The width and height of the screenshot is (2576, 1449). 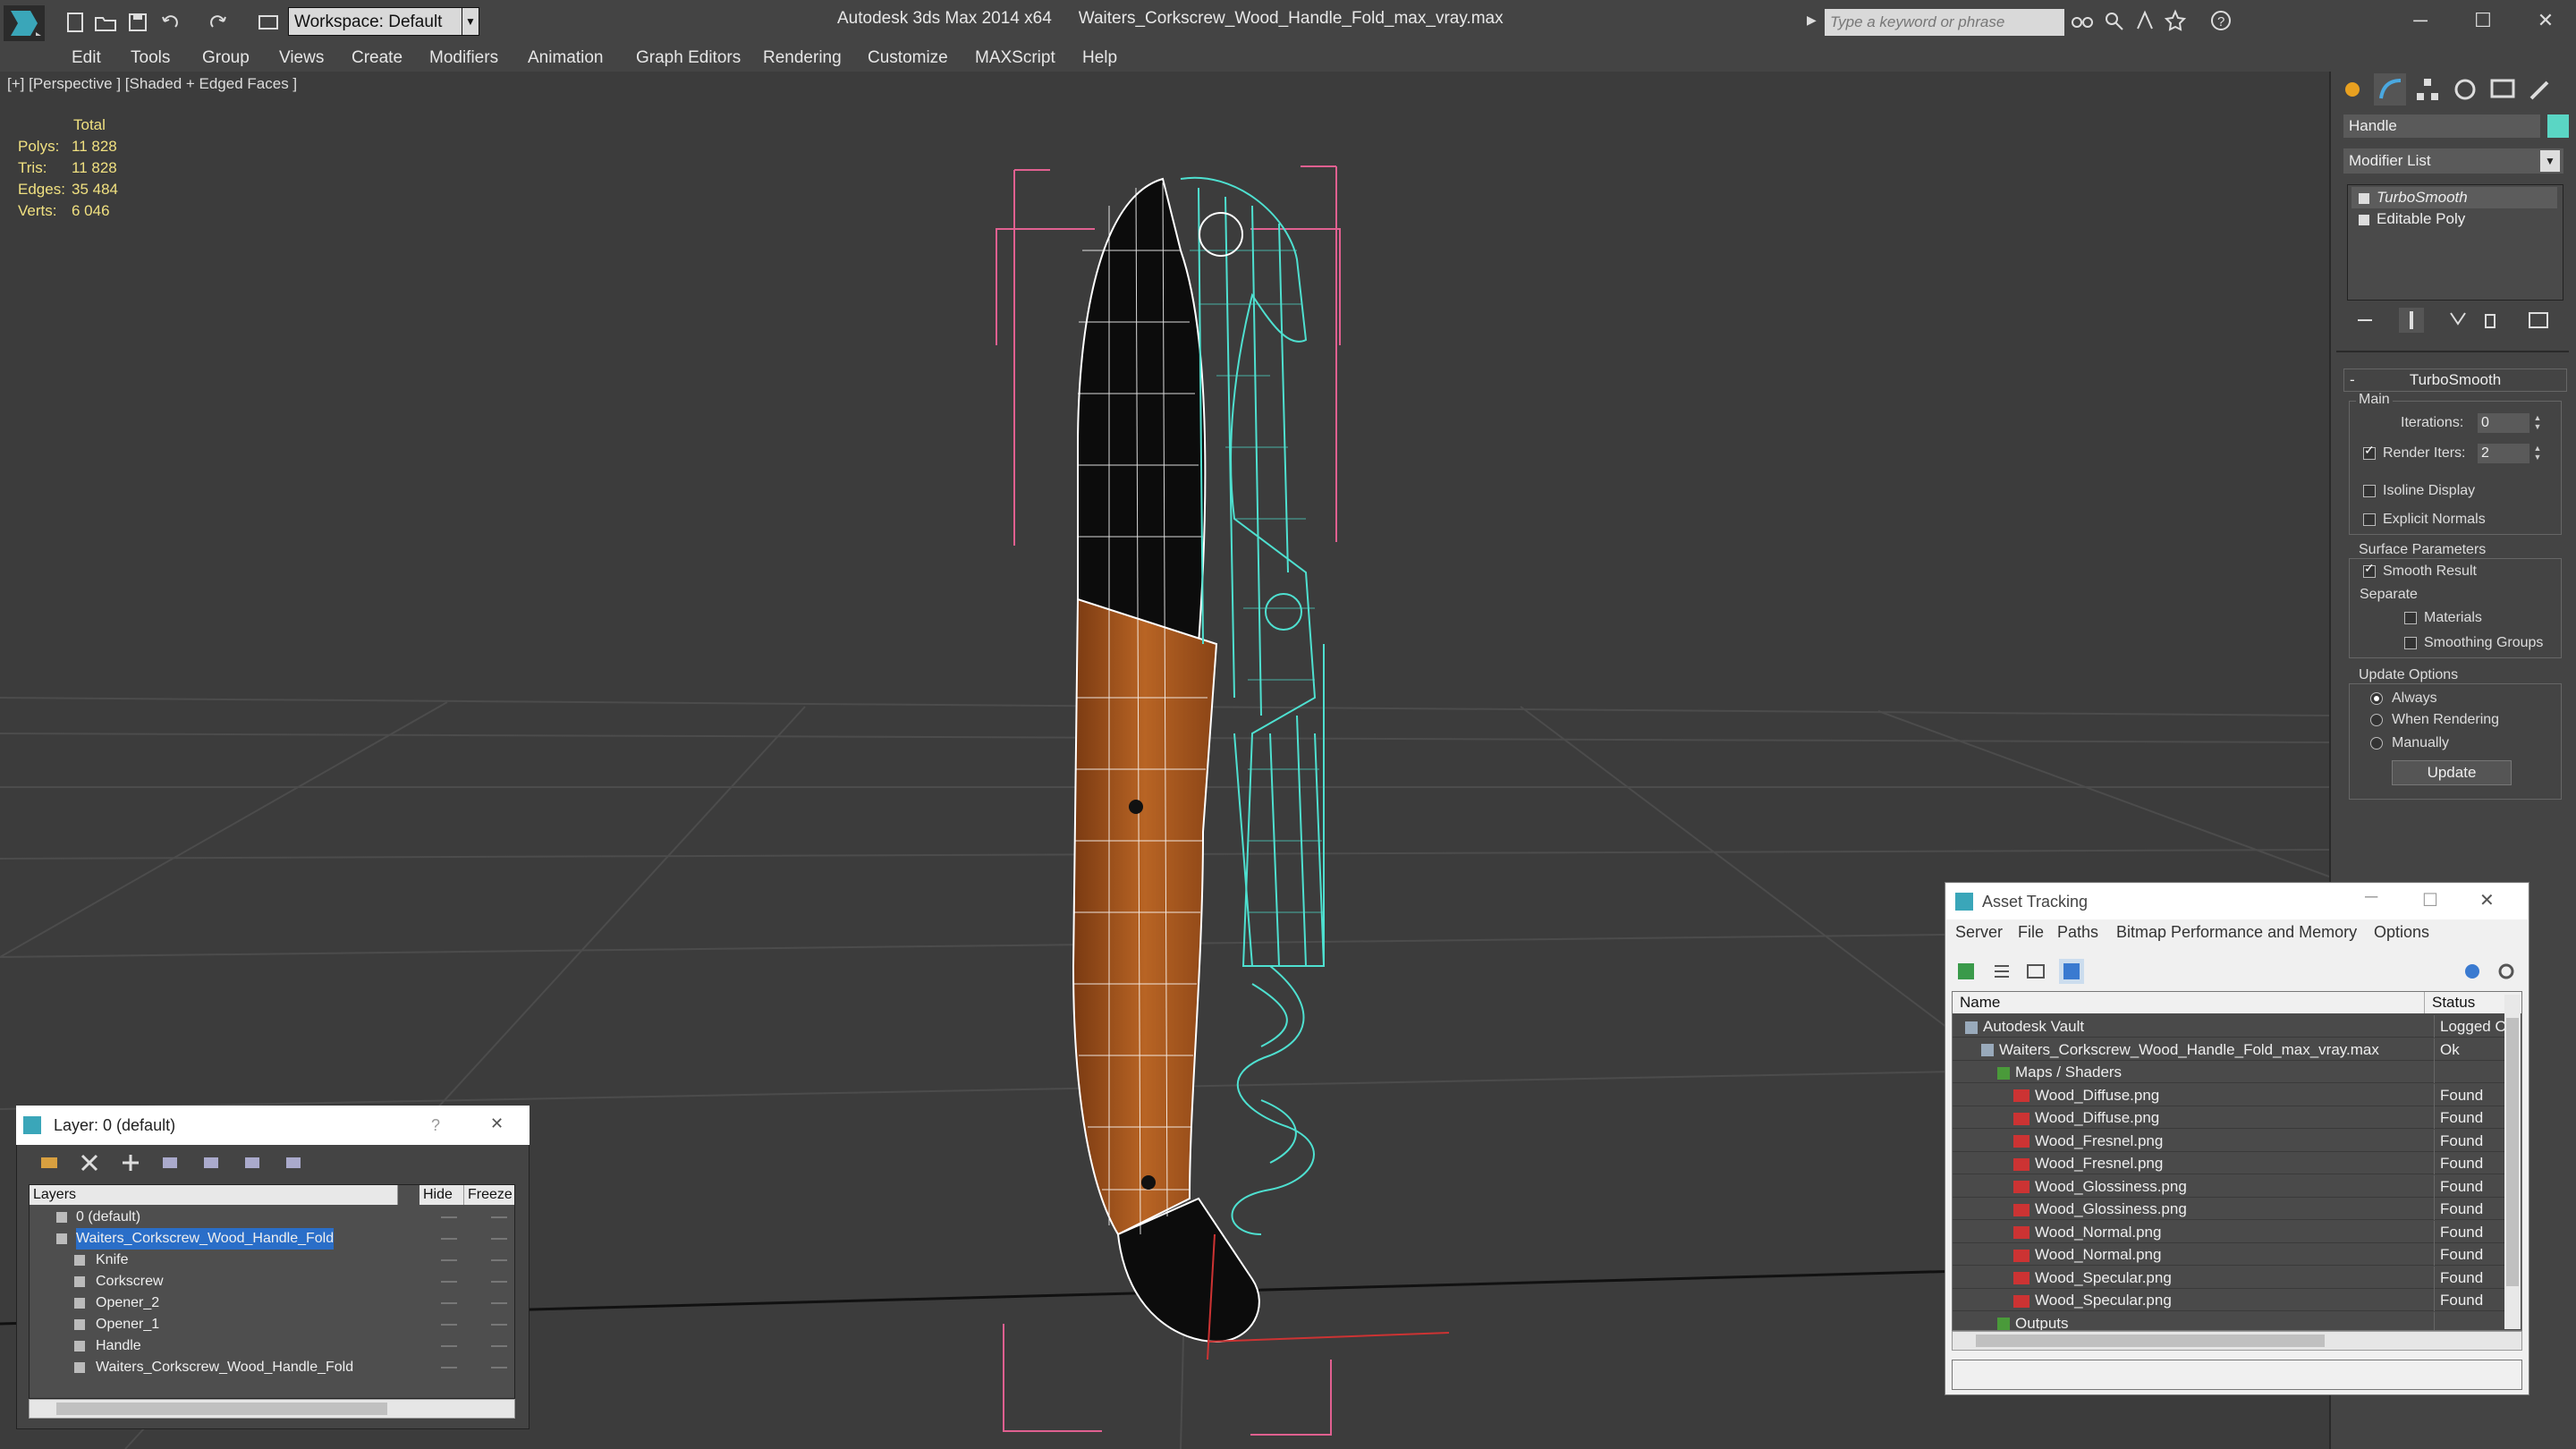 I want to click on when-rendering-radio, so click(x=2376, y=720).